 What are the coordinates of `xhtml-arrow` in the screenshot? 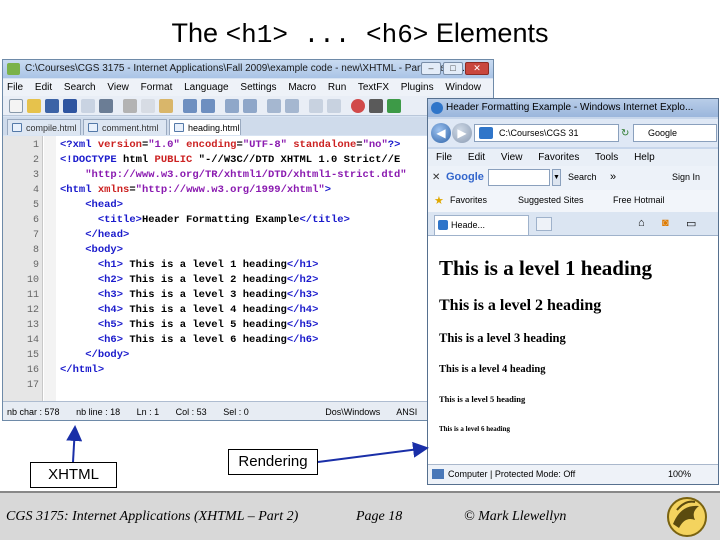 It's located at (74, 444).